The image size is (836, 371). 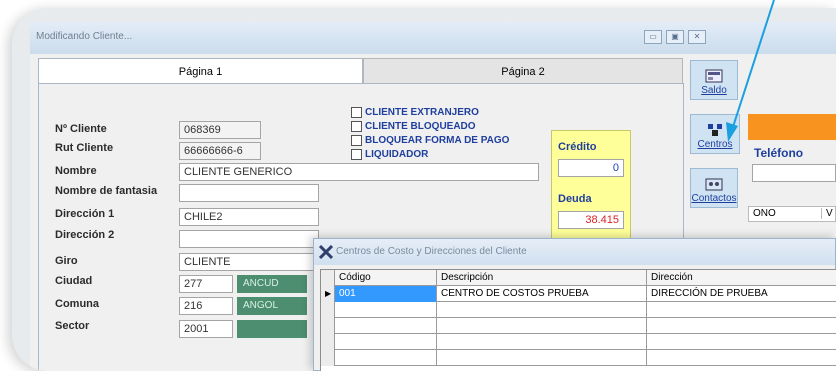 I want to click on ciudad-label: Ciudad, so click(x=74, y=281).